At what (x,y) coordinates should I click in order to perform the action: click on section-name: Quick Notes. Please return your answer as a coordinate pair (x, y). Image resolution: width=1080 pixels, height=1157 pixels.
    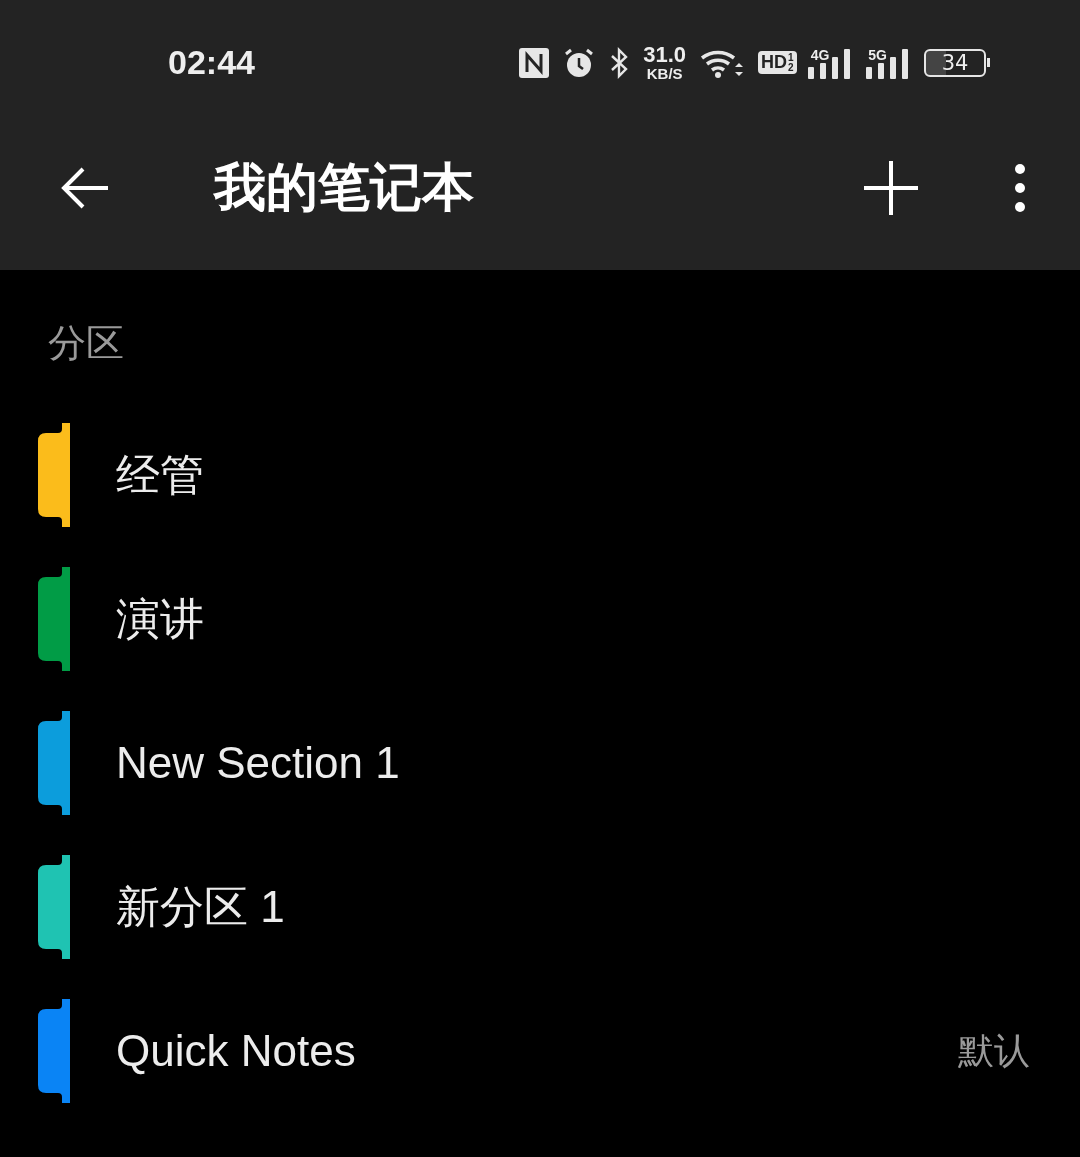
    Looking at the image, I should click on (537, 1051).